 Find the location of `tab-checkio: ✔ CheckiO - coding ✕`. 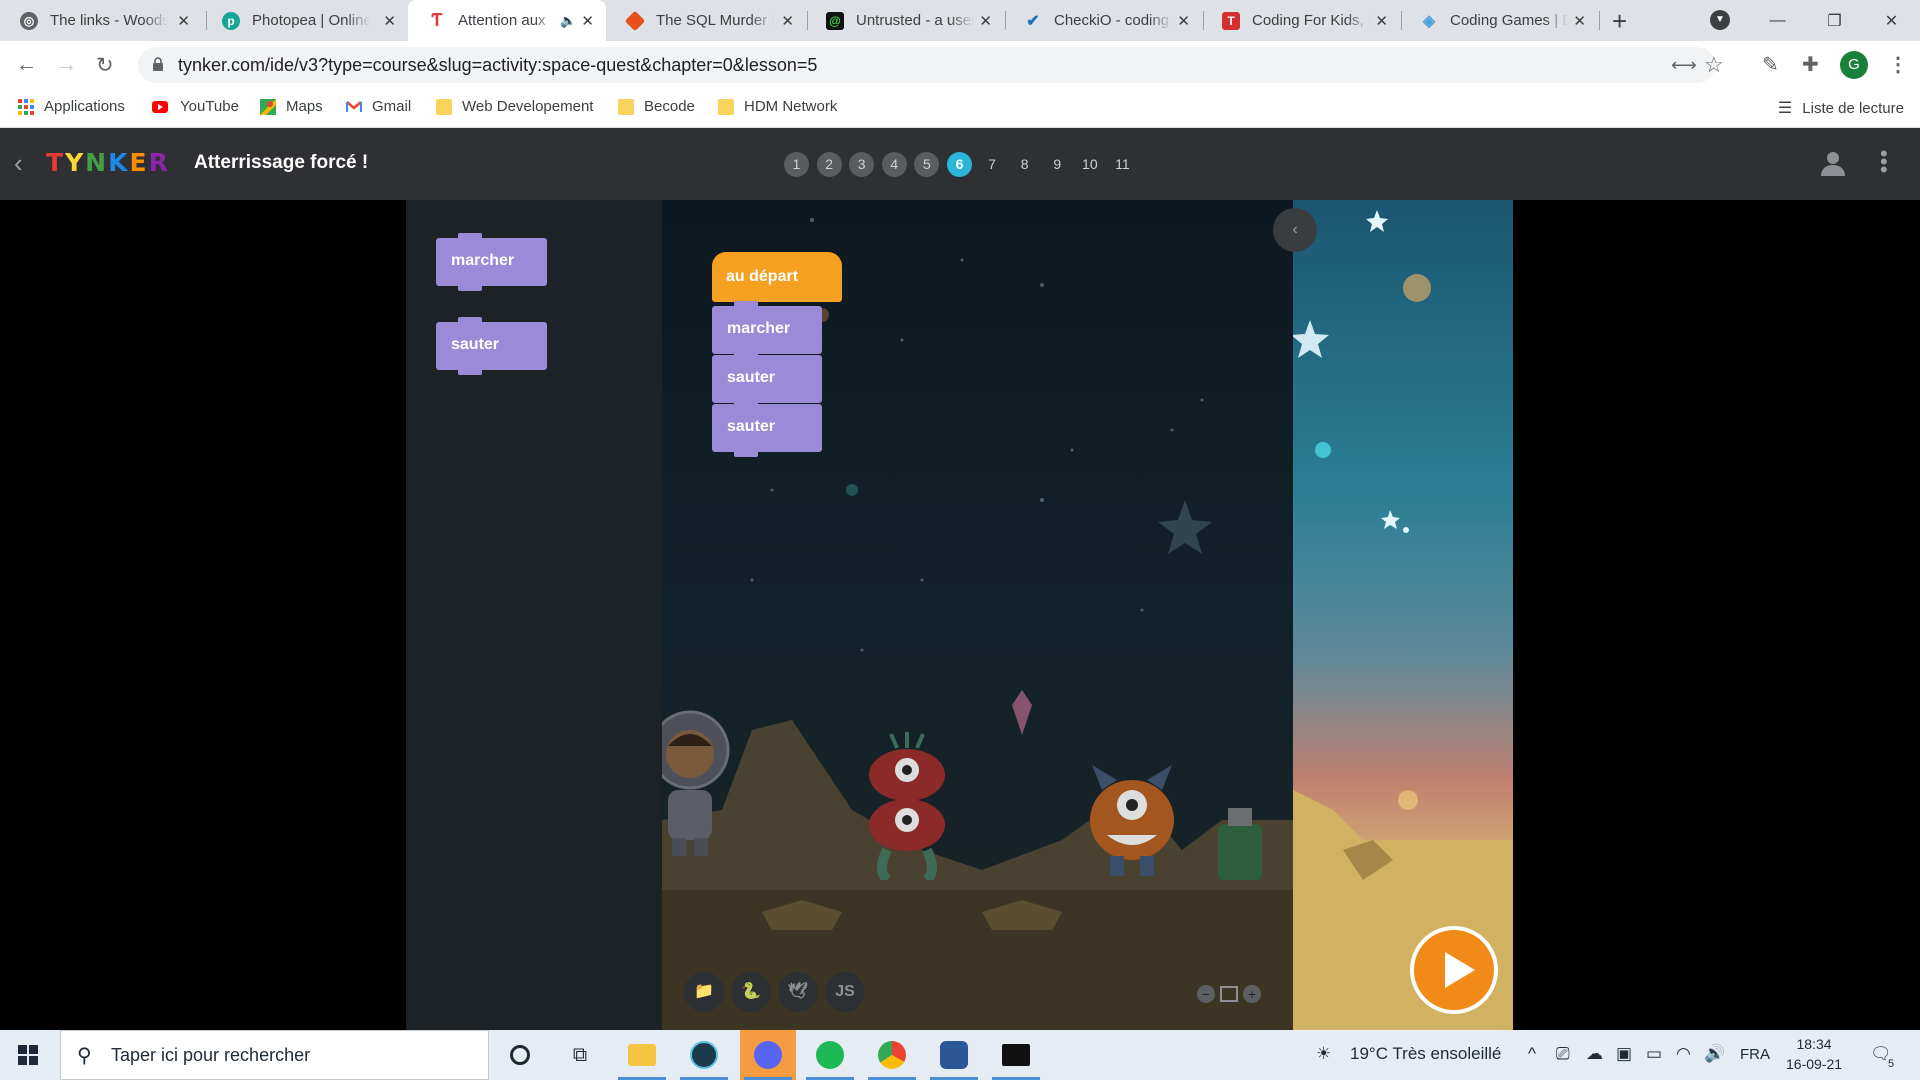

tab-checkio: ✔ CheckiO - coding ✕ is located at coordinates (1103, 20).